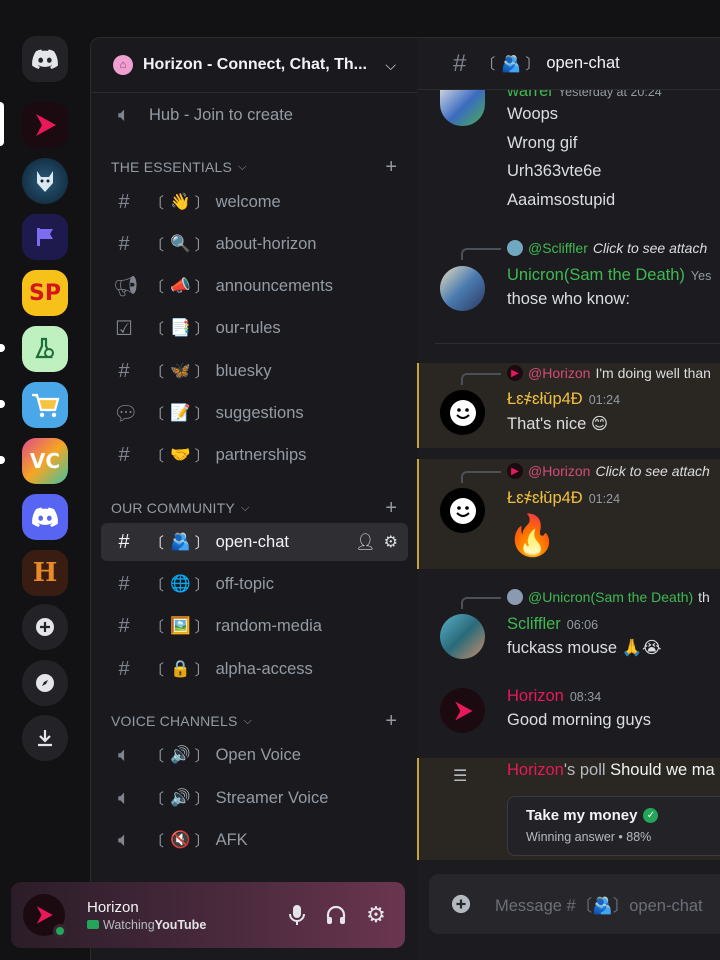  I want to click on channel-off-topic: # 〔 🌐 〕 off-topic, so click(254, 584).